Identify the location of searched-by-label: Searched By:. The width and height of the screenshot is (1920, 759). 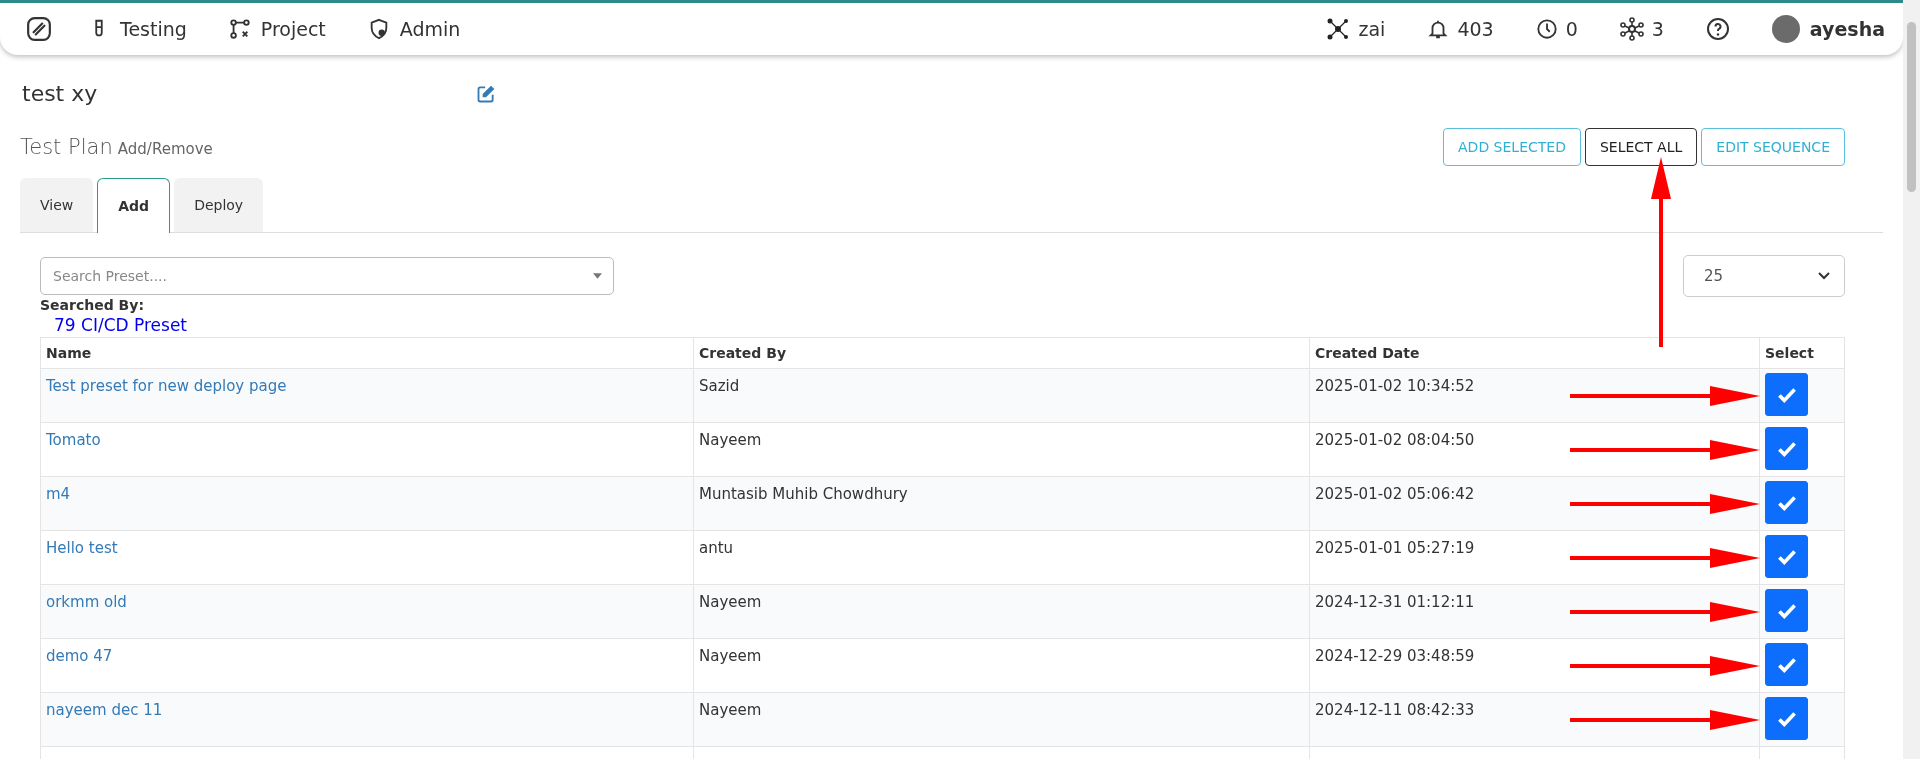
(92, 305).